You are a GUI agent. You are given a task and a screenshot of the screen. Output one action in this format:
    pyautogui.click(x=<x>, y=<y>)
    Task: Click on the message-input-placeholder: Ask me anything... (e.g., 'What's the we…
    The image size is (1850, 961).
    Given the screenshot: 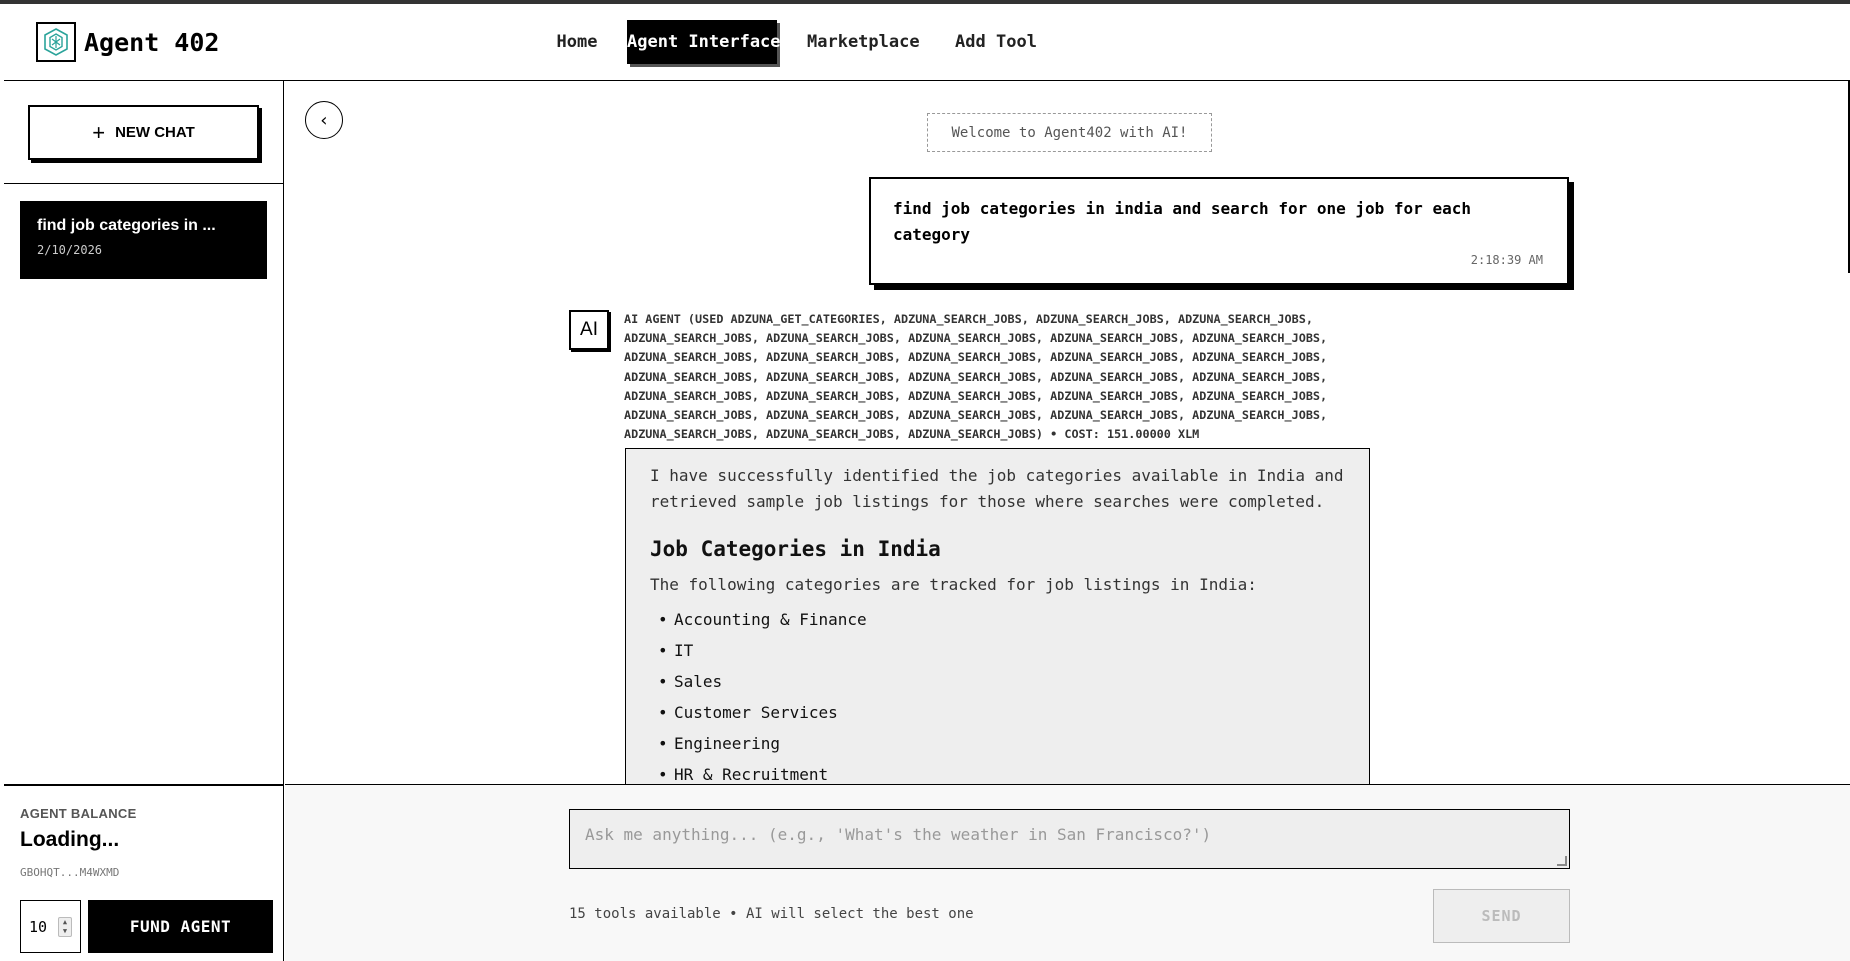 What is the action you would take?
    pyautogui.click(x=898, y=834)
    